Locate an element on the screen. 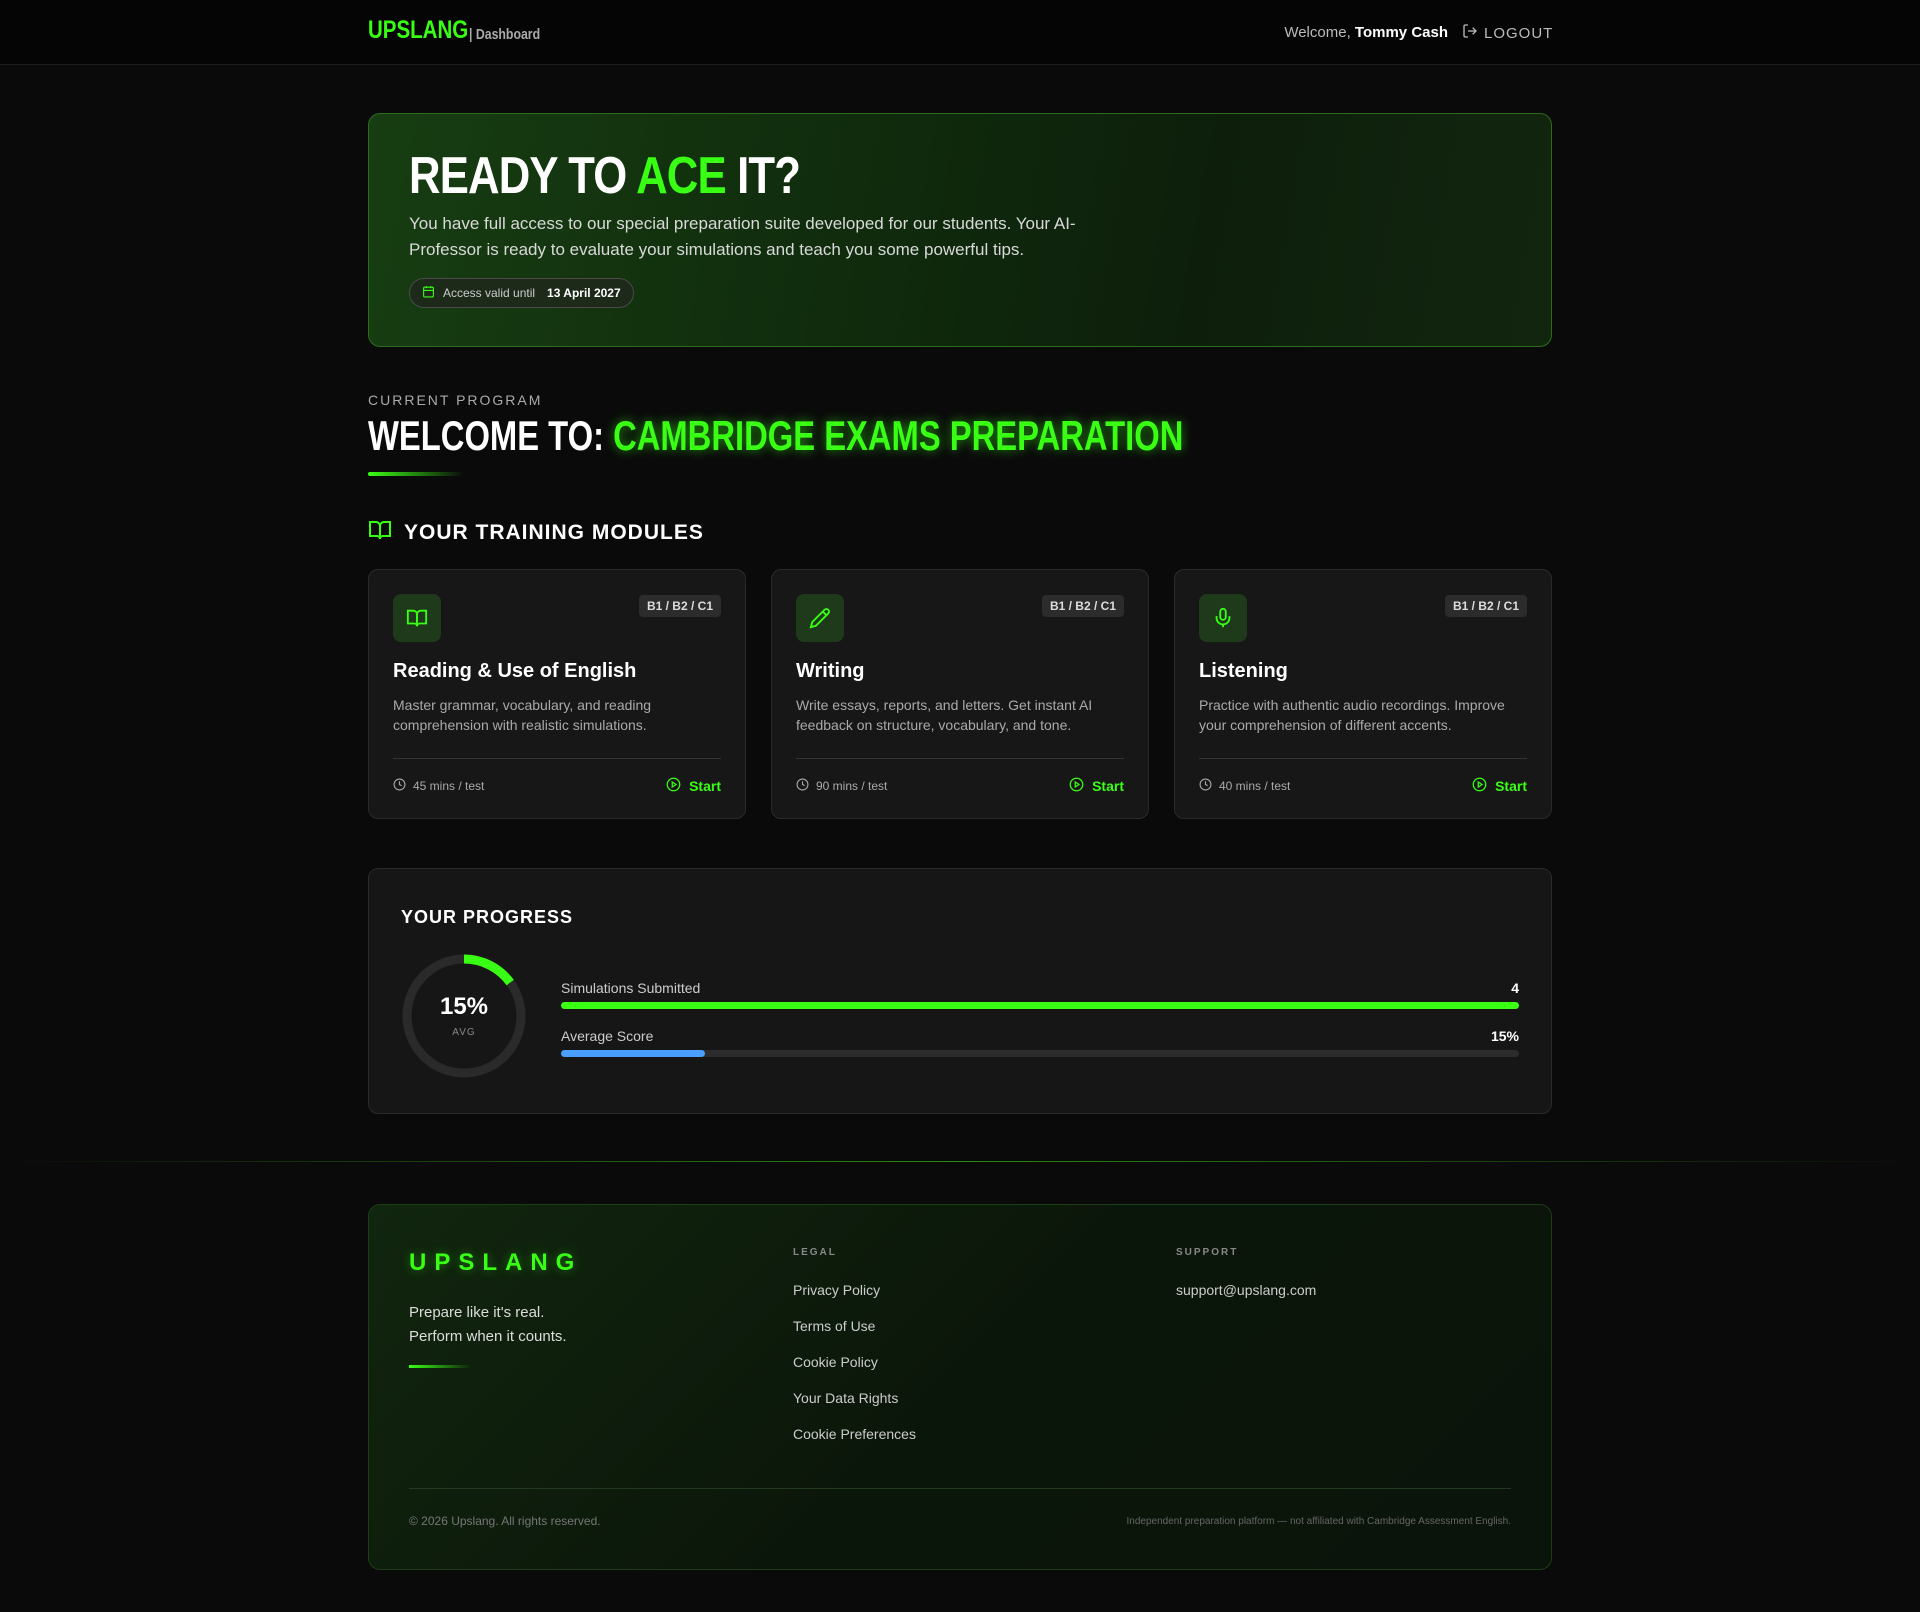 This screenshot has width=1920, height=1612. access-date: 13 April 2027 is located at coordinates (584, 293).